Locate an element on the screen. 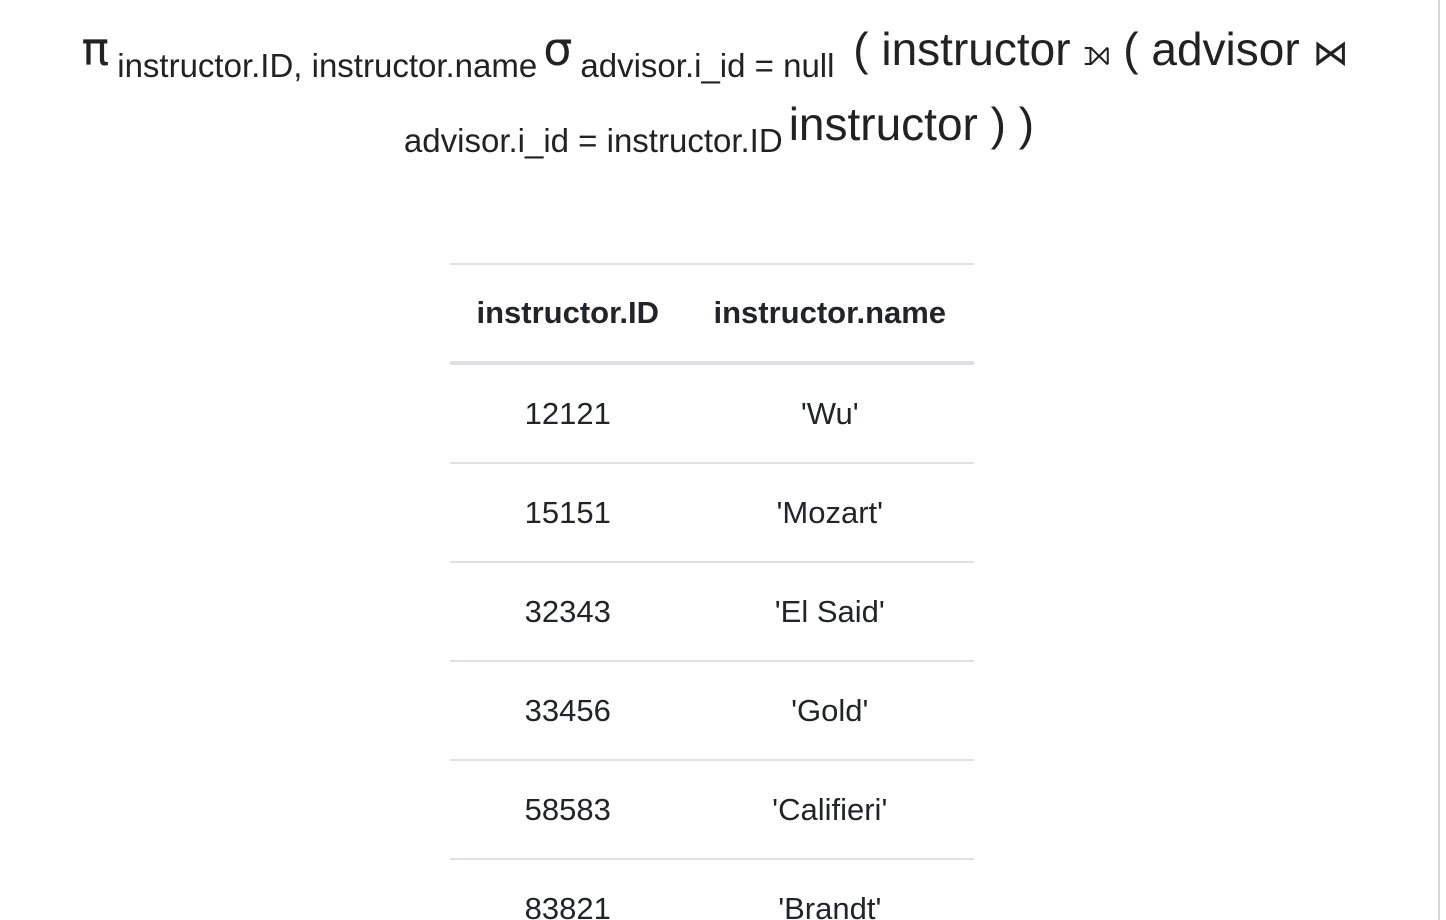 The width and height of the screenshot is (1446, 920). table-cell-id: 32343 is located at coordinates (568, 612).